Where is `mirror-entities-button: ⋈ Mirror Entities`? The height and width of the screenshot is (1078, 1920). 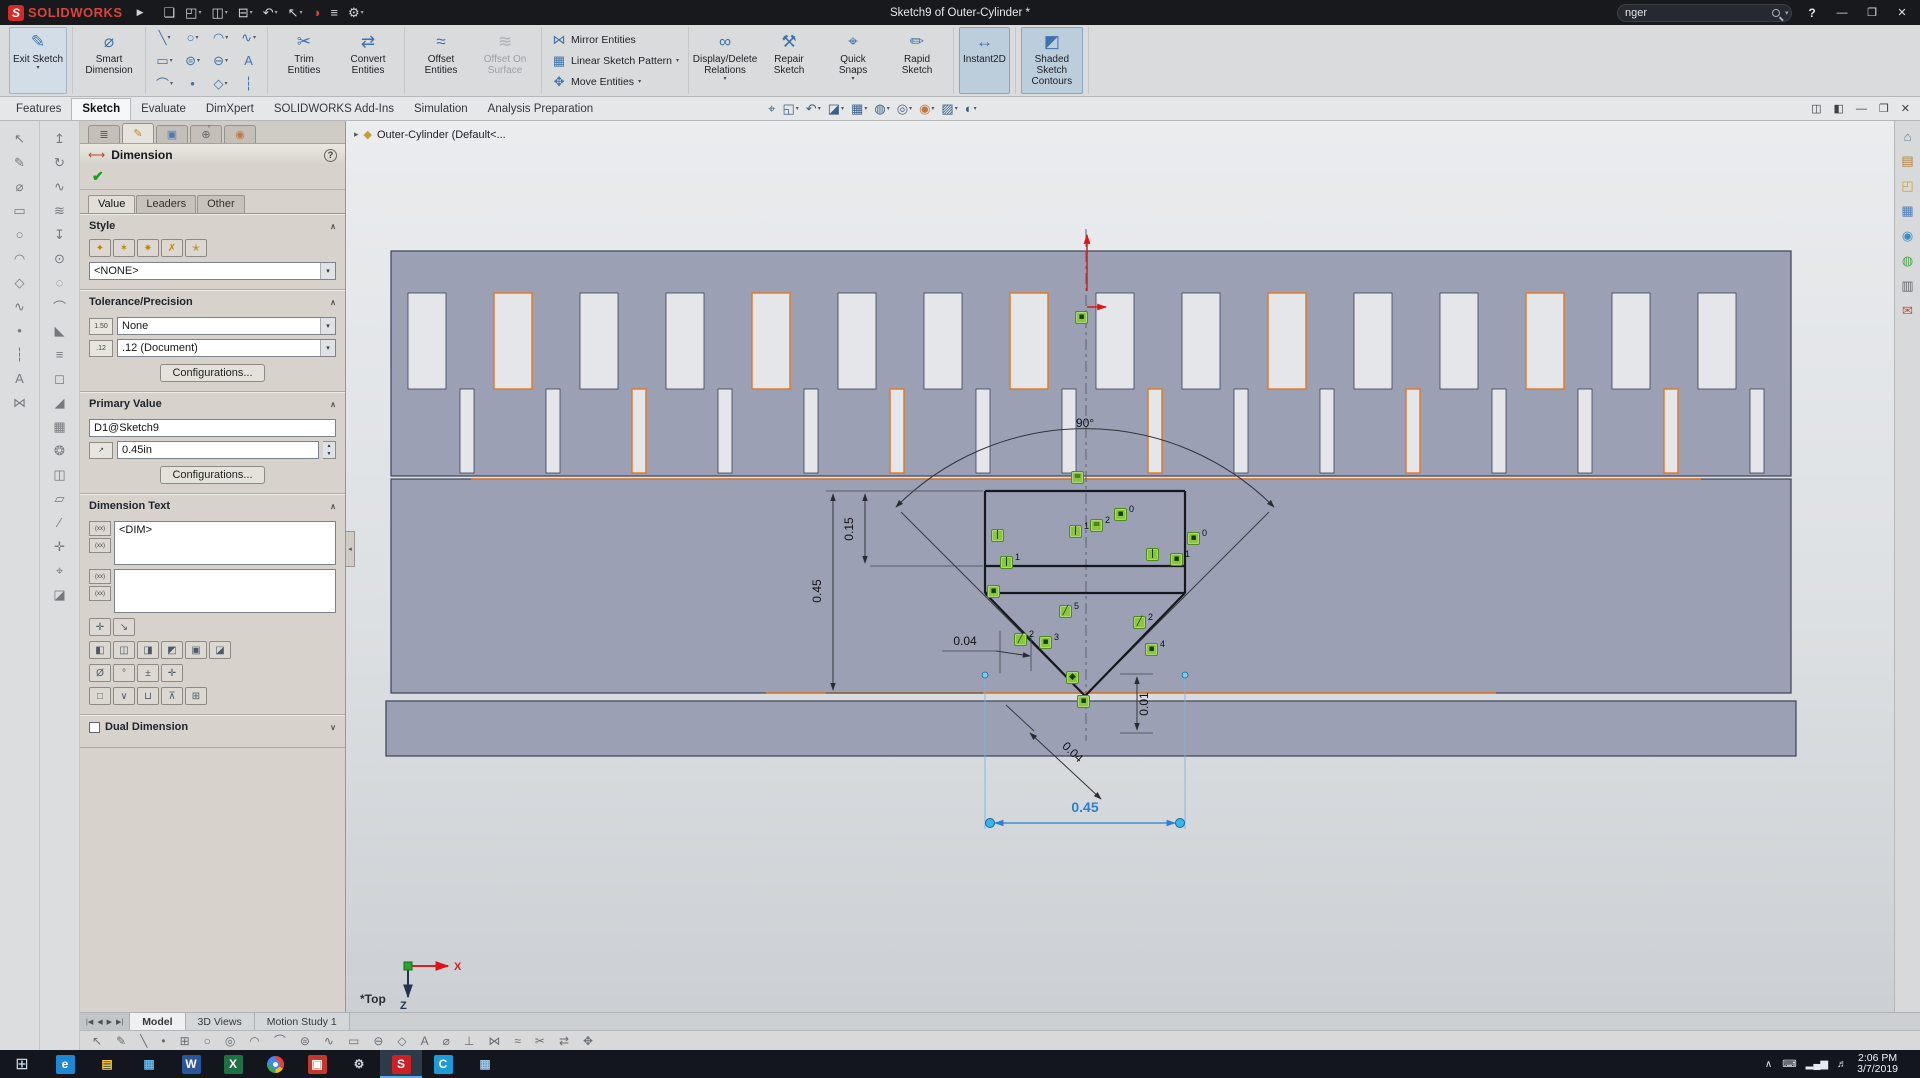 mirror-entities-button: ⋈ Mirror Entities is located at coordinates (615, 40).